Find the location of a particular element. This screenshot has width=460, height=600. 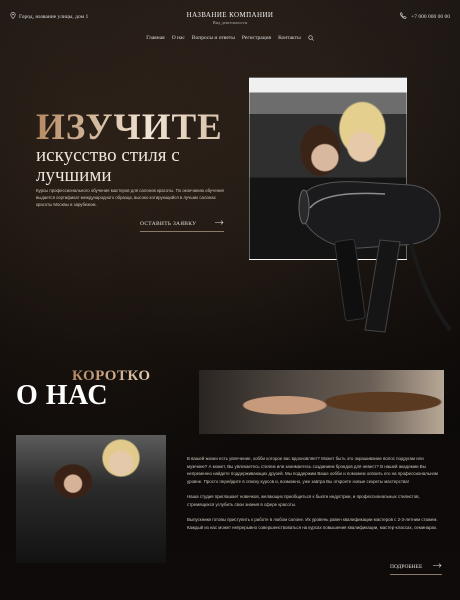

location-pin-icon is located at coordinates (13, 16).